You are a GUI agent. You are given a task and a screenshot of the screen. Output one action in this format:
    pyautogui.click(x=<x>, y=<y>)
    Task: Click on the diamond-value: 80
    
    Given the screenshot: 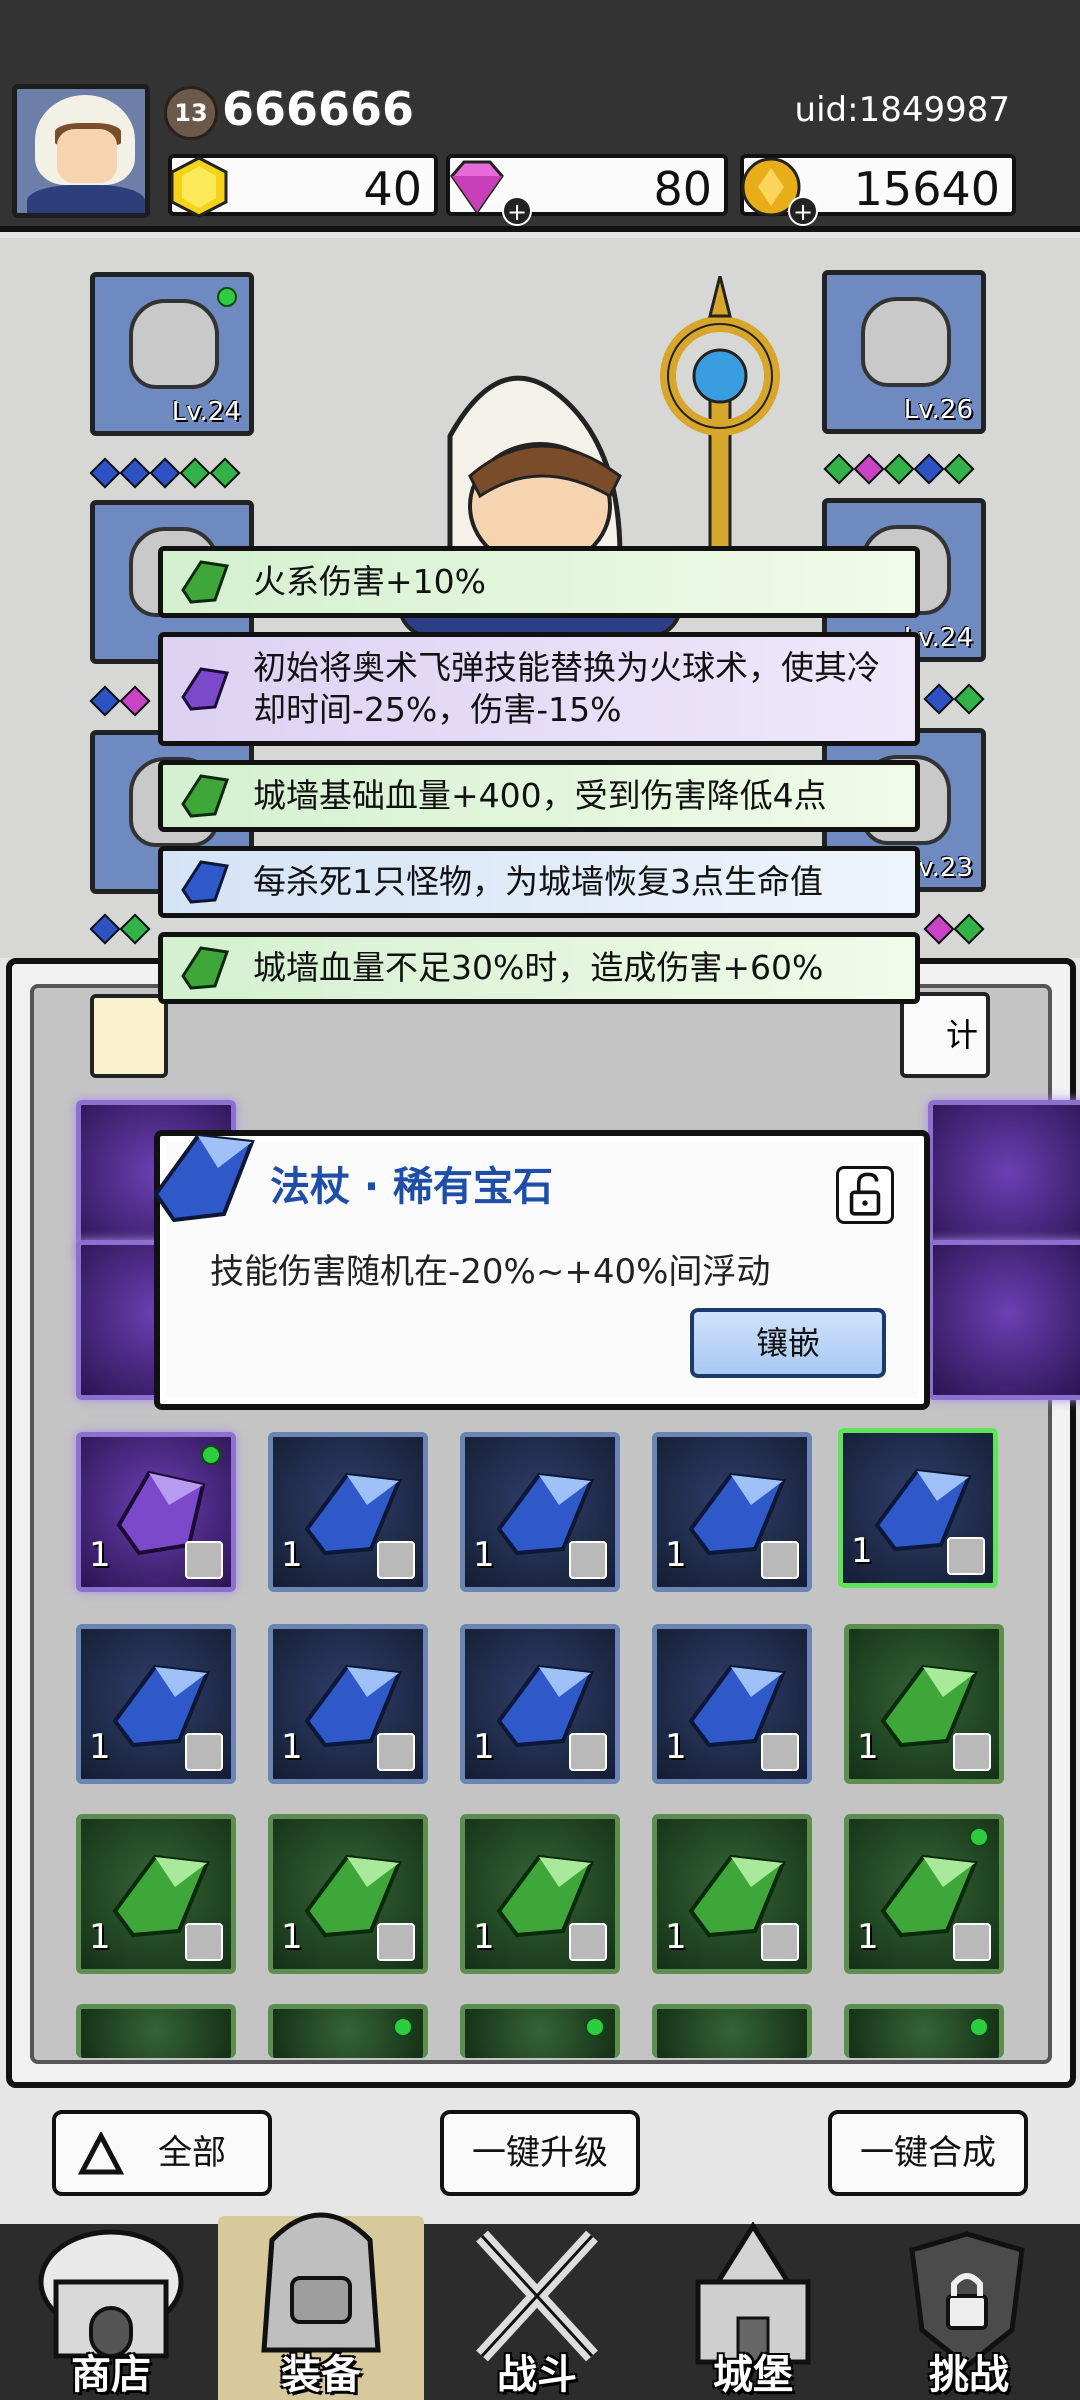 What is the action you would take?
    pyautogui.click(x=682, y=189)
    